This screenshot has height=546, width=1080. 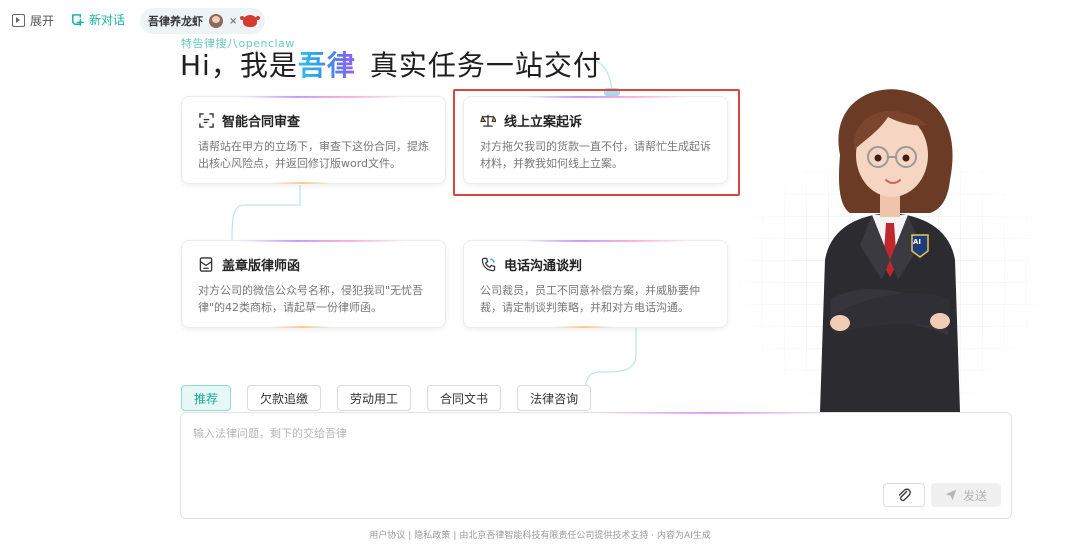 What do you see at coordinates (374, 398) in the screenshot?
I see `chip-labor: 劳动用工` at bounding box center [374, 398].